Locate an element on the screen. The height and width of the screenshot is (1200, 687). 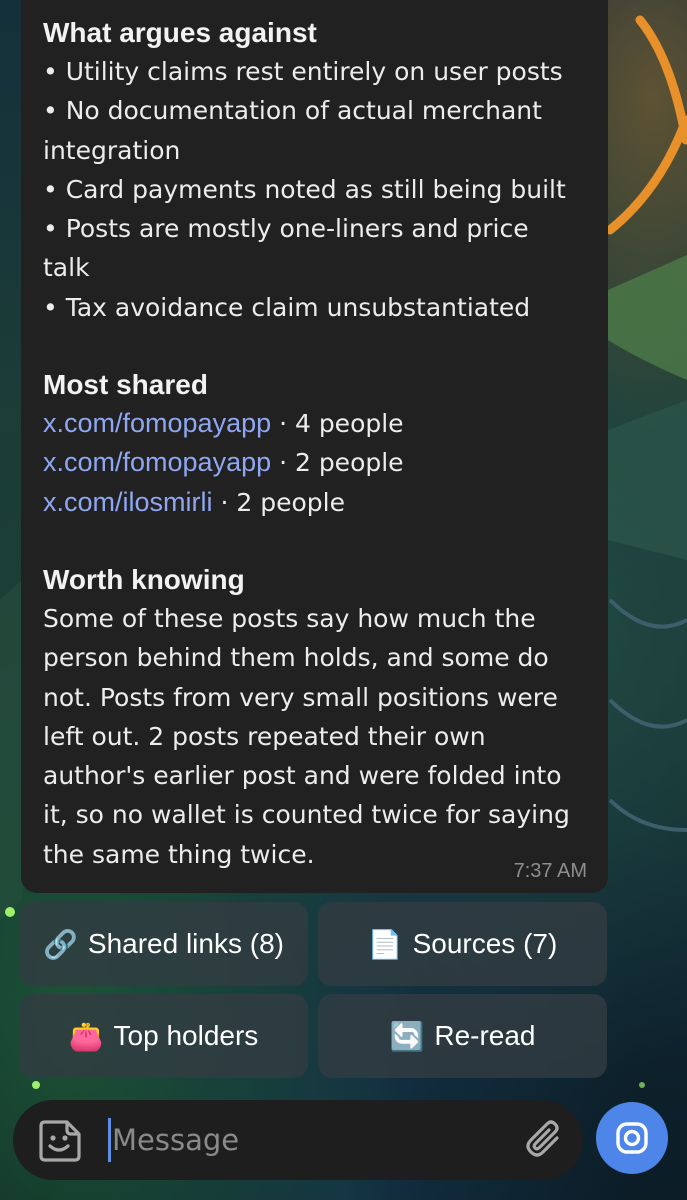
against-line: • Posts are mostly one-liners and price is located at coordinates (286, 229).